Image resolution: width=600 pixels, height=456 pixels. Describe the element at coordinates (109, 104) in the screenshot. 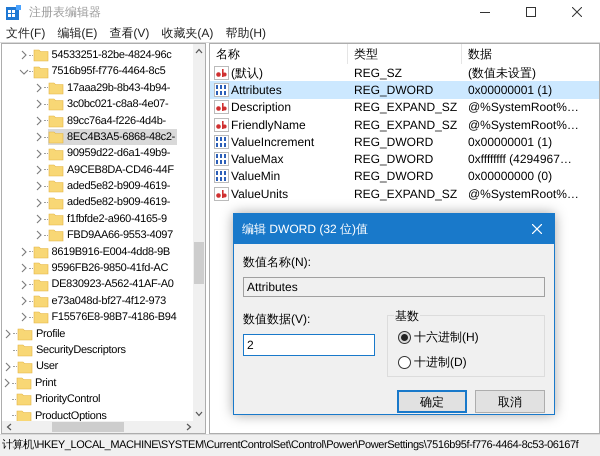

I see `tree-item: 3c0bc021-c8a8-4e07-` at that location.